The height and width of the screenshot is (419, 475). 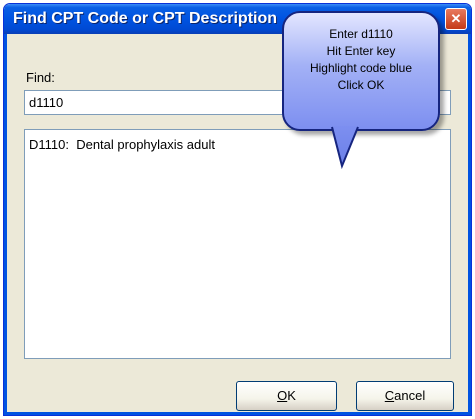 I want to click on list-item: D1110: Dental prophylaxis adult, so click(x=122, y=144).